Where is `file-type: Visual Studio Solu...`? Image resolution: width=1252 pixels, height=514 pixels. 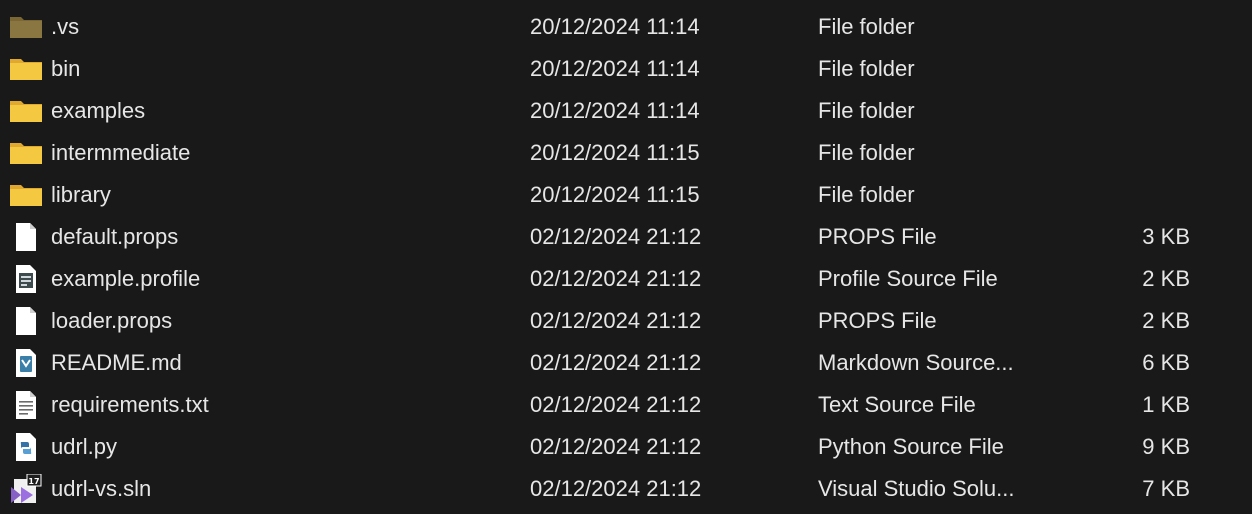
file-type: Visual Studio Solu... is located at coordinates (916, 488).